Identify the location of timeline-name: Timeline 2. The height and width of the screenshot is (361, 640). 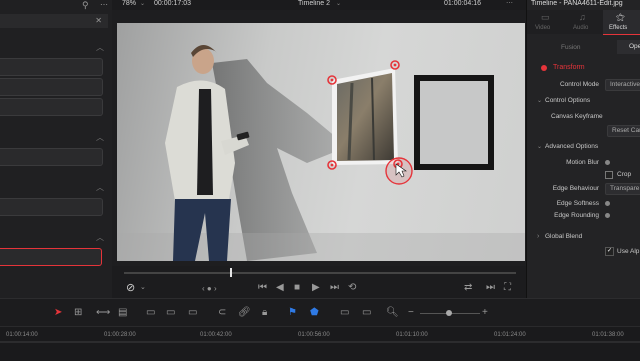
(314, 4).